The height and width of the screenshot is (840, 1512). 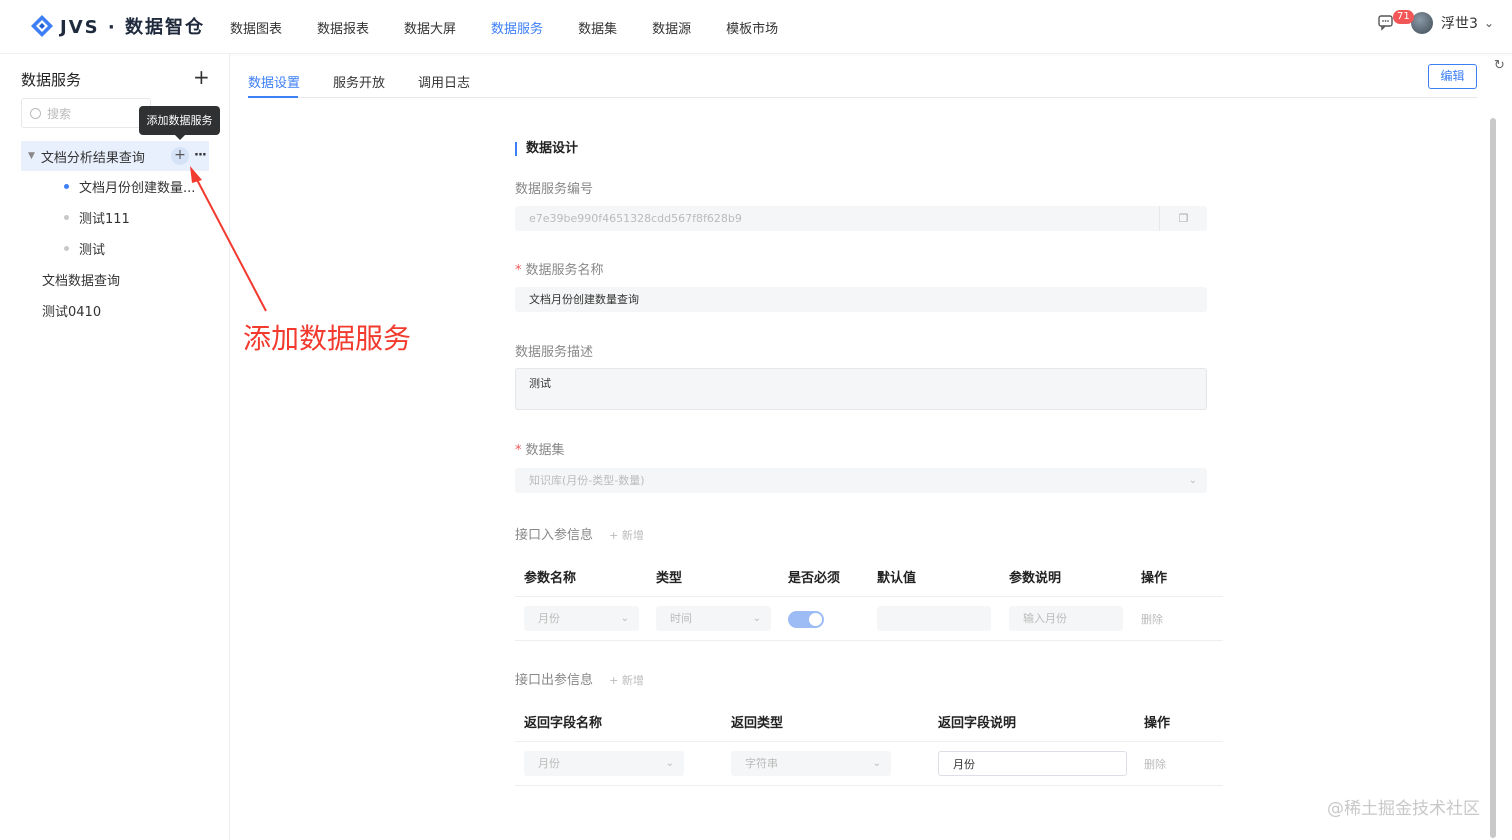 I want to click on service-name-label: * 数据服务名称, so click(x=559, y=268).